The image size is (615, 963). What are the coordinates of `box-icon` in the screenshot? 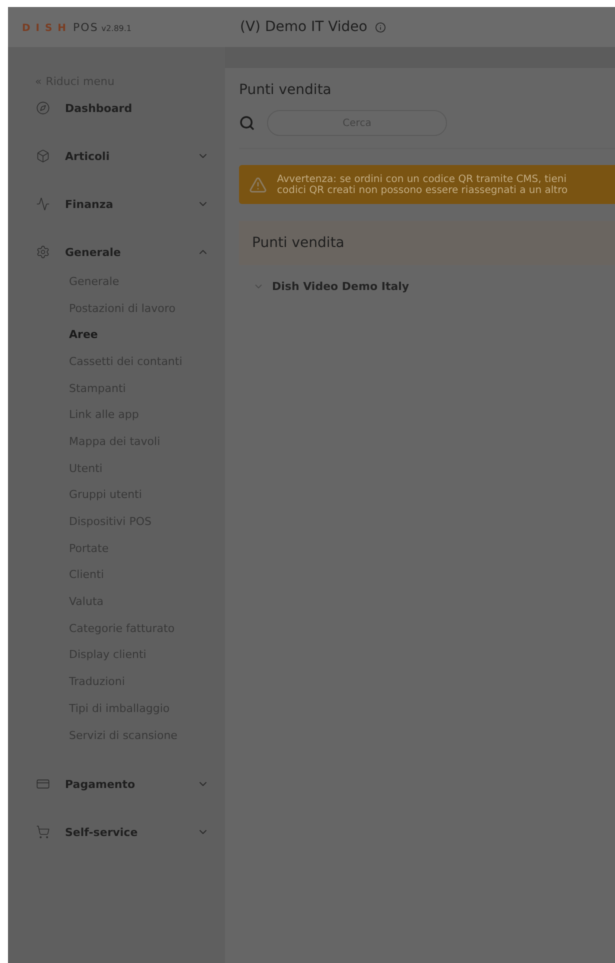 It's located at (43, 156).